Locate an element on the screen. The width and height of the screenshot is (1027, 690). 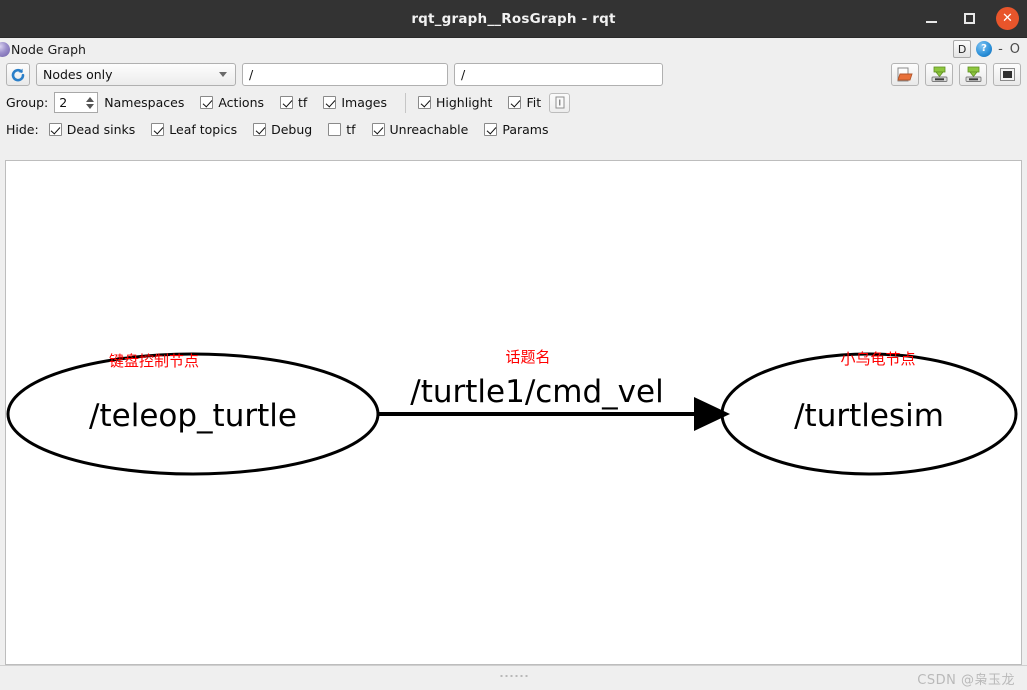
images-checkbox: Images is located at coordinates (355, 102).